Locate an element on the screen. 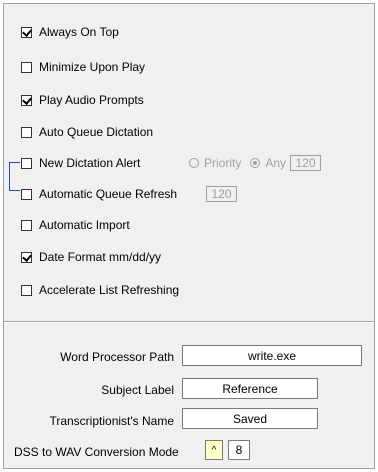 The image size is (378, 472). any-radio-label: Any is located at coordinates (276, 163).